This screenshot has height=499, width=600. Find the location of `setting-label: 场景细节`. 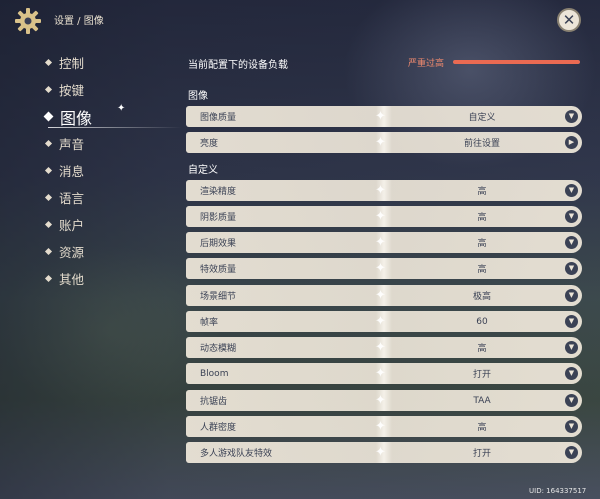

setting-label: 场景细节 is located at coordinates (218, 297).